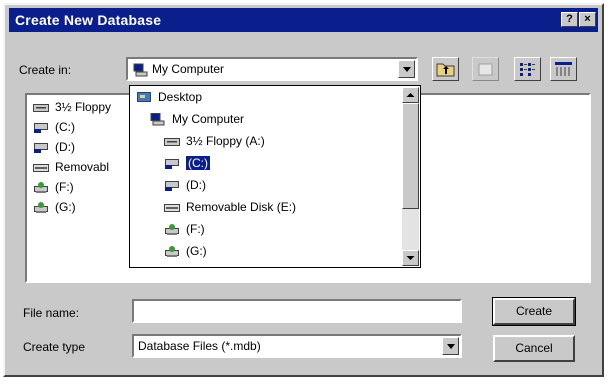 The image size is (611, 385). Describe the element at coordinates (297, 346) in the screenshot. I see `create-type-combo: Database Files (*.mdb)` at that location.